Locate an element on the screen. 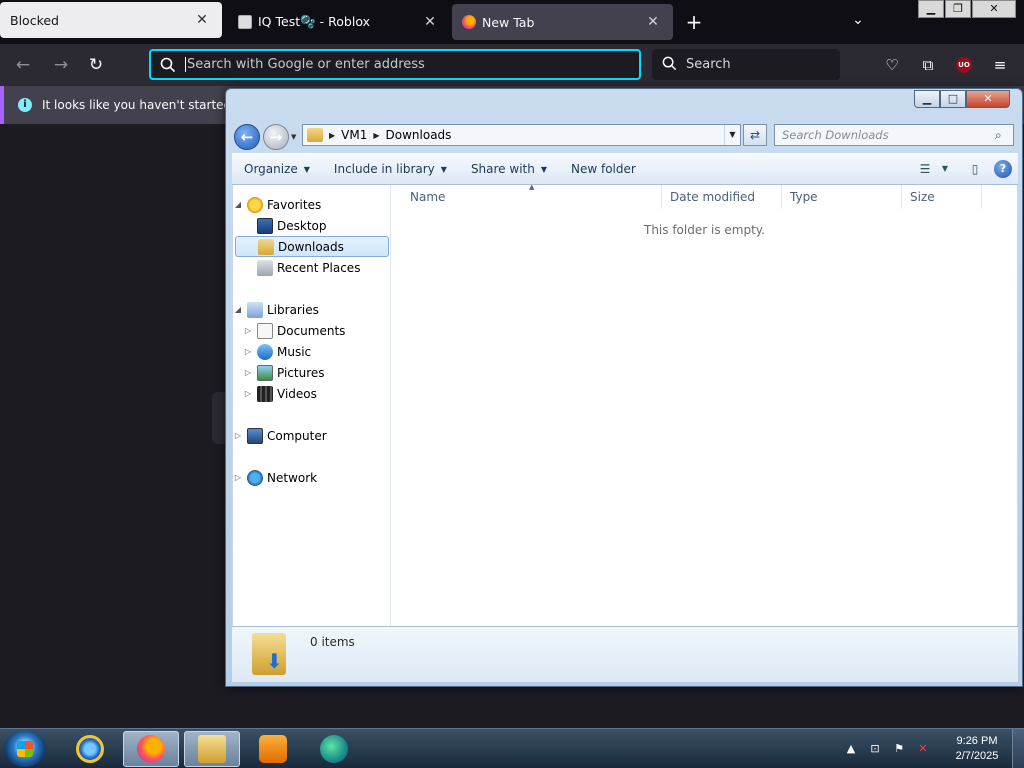 The image size is (1024, 768). nav-favorites: ◢ Favorites is located at coordinates (312, 204).